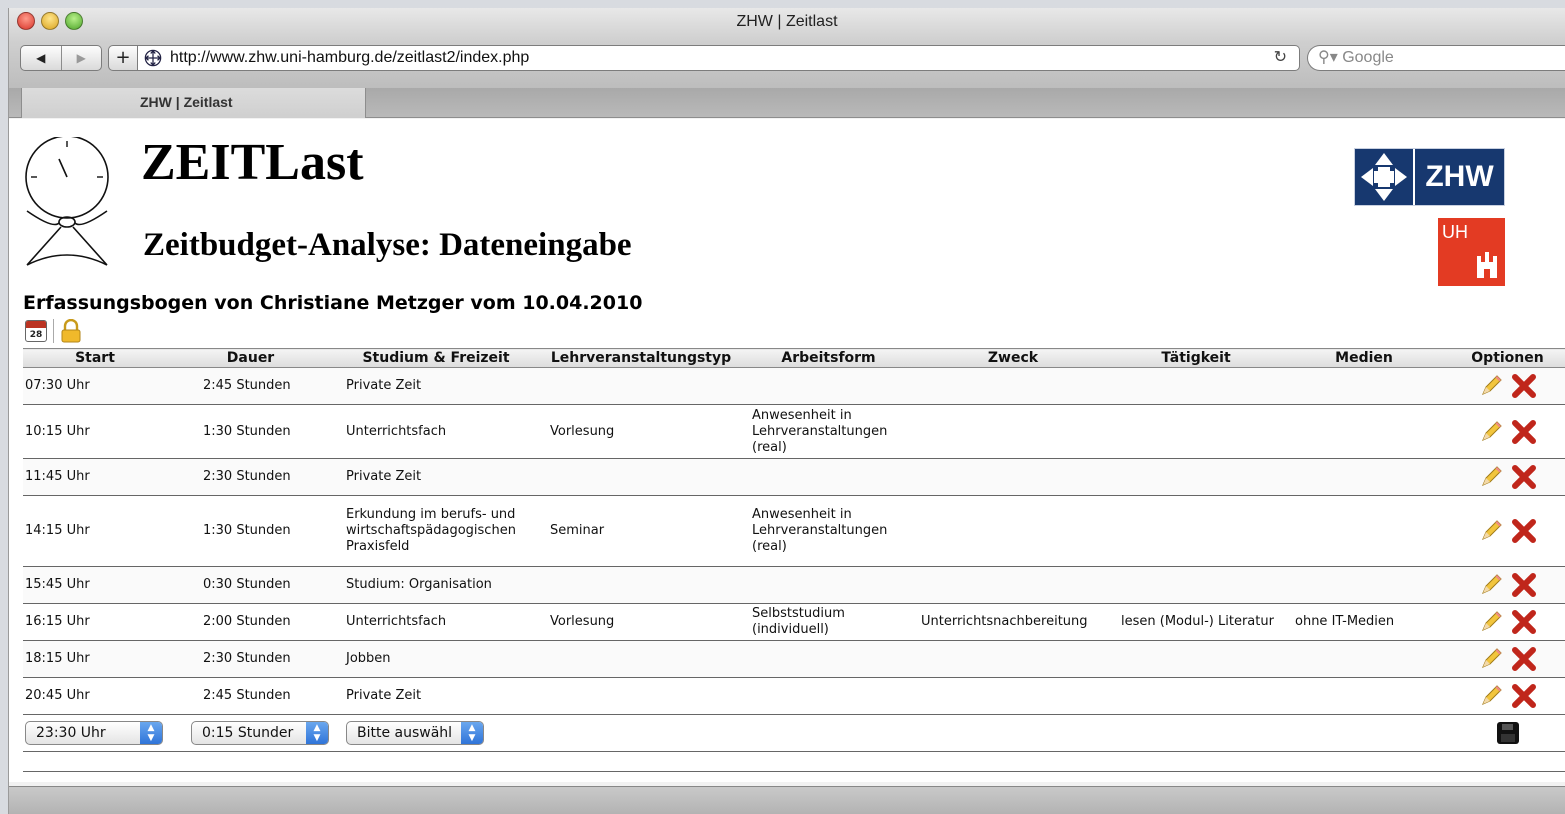 This screenshot has height=814, width=1565. What do you see at coordinates (641, 531) in the screenshot?
I see `cell-lv-typ: Seminar` at bounding box center [641, 531].